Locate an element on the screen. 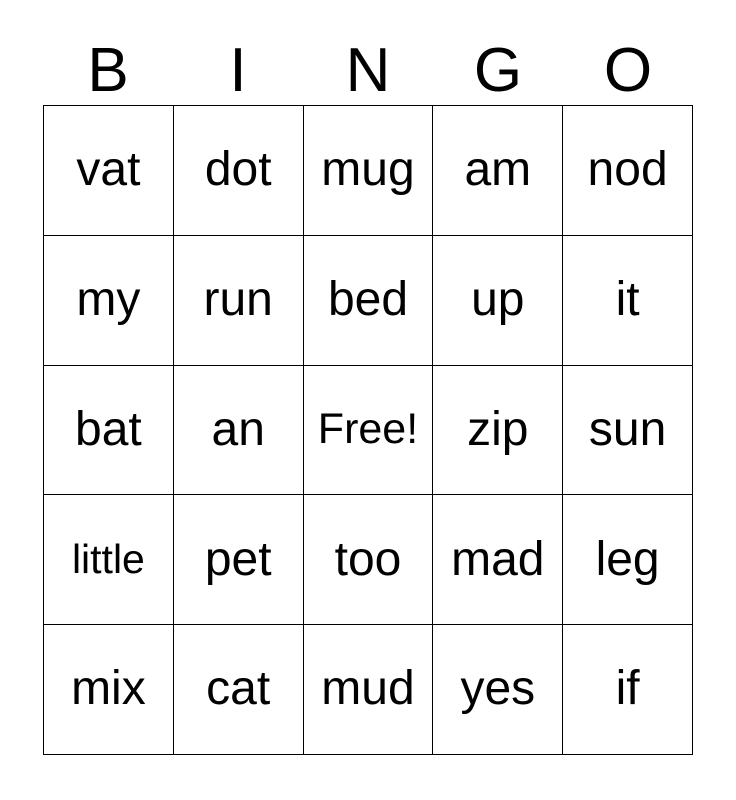 This screenshot has height=800, width=736. bingo-cell-o5: if is located at coordinates (628, 690).